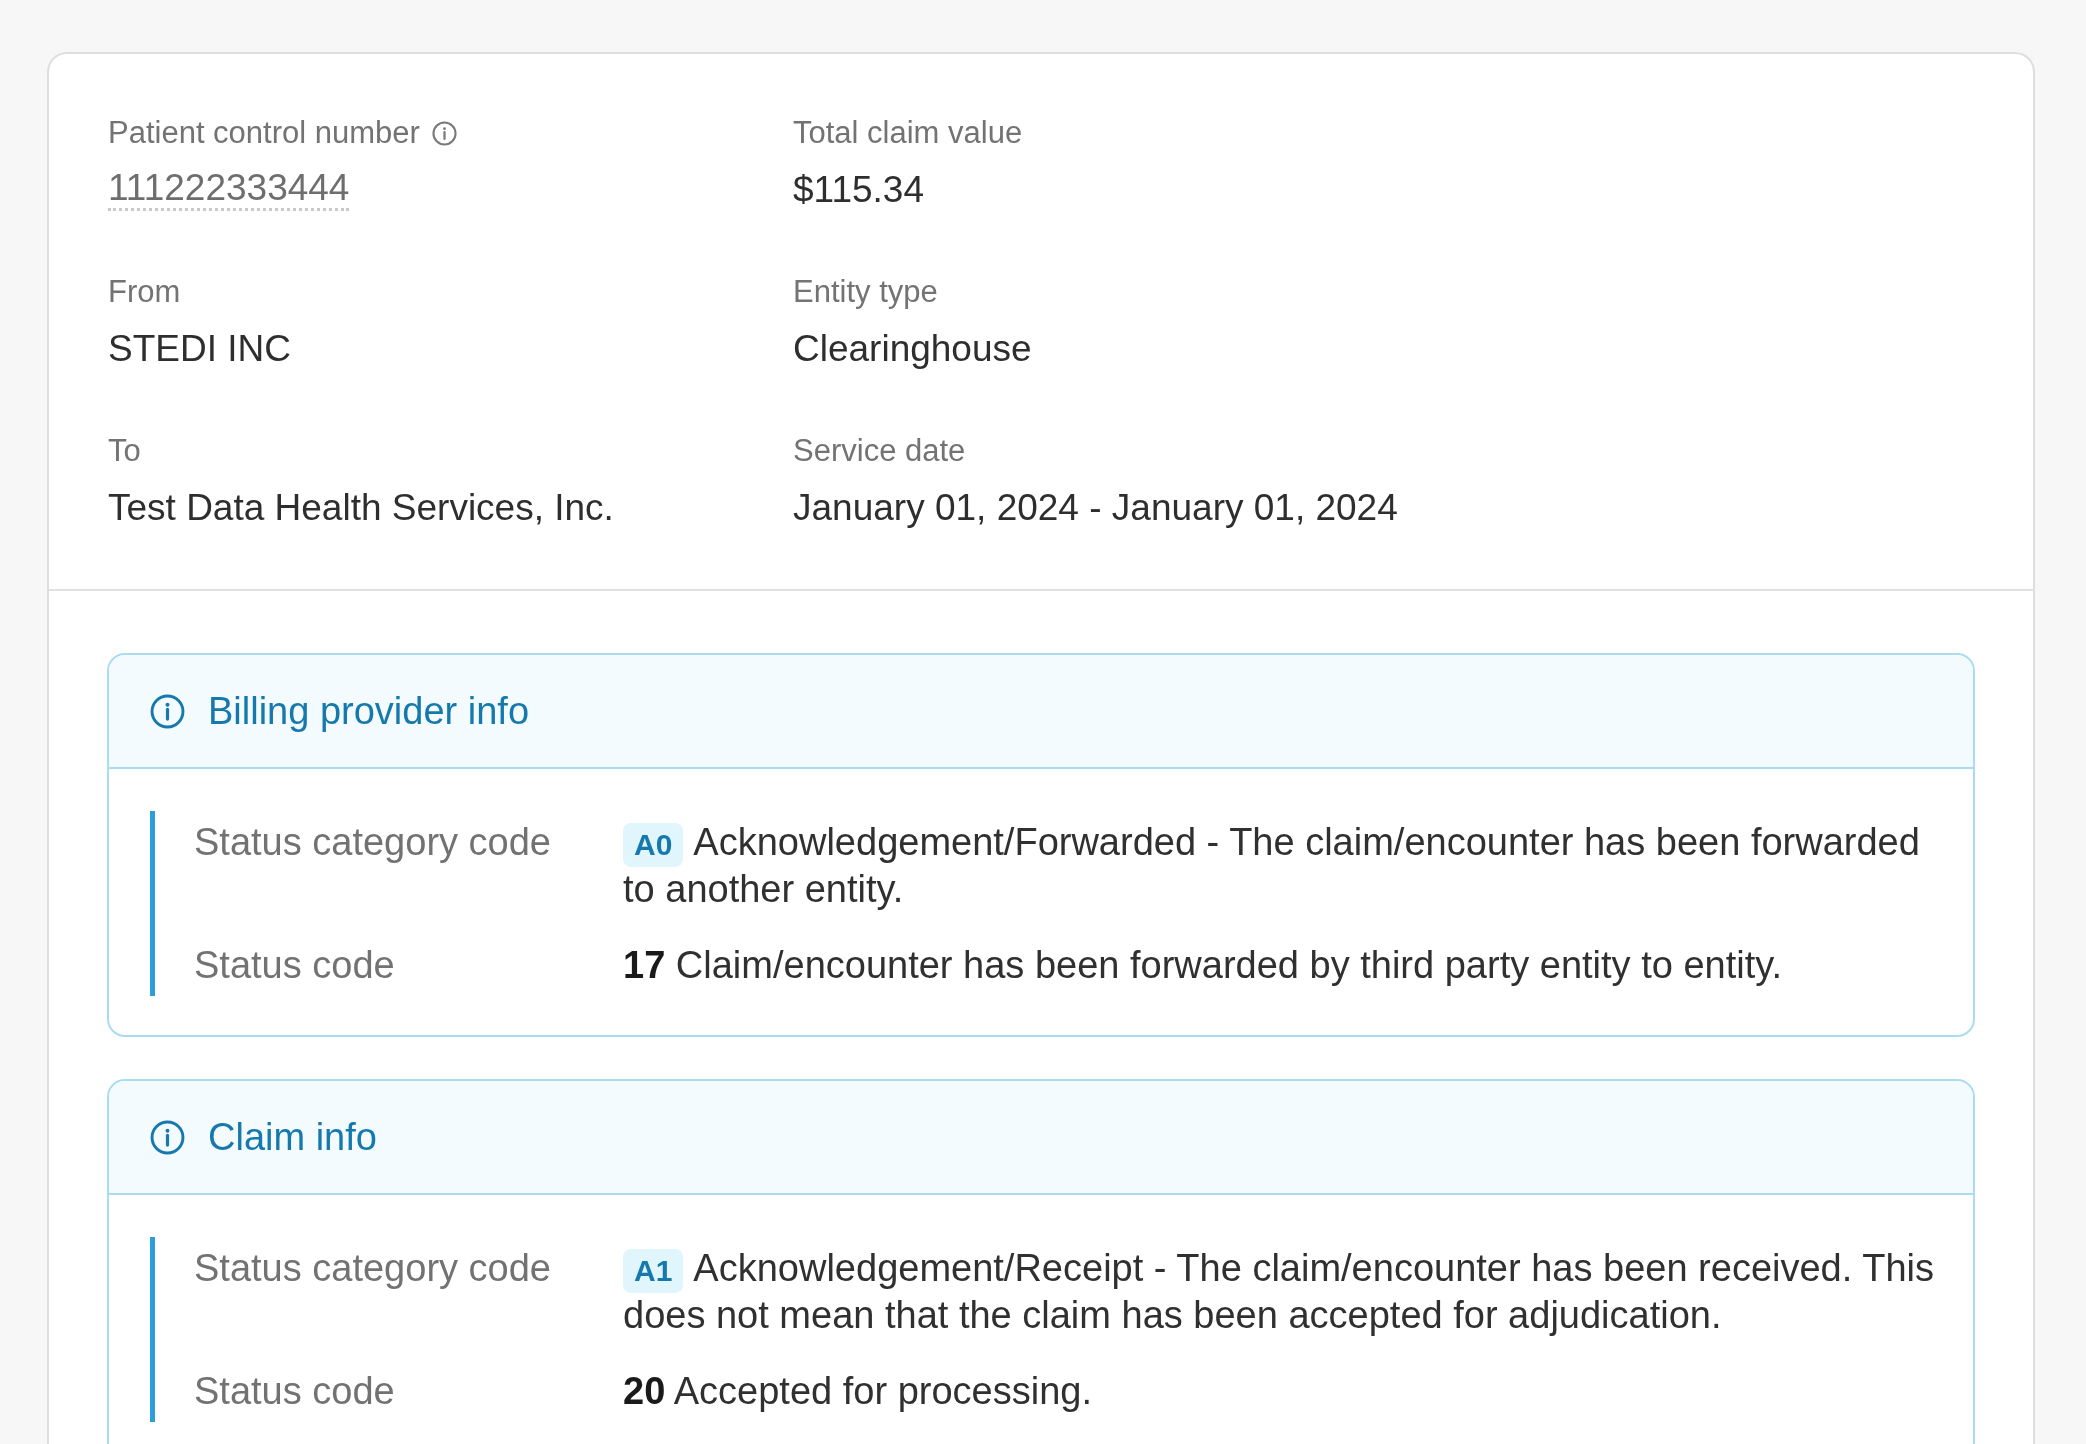 The width and height of the screenshot is (2086, 1444). What do you see at coordinates (1272, 865) in the screenshot?
I see `status-description: A0 Acknowledgement/Forwarded - The claim/encounter has been forwarded to another entity.` at bounding box center [1272, 865].